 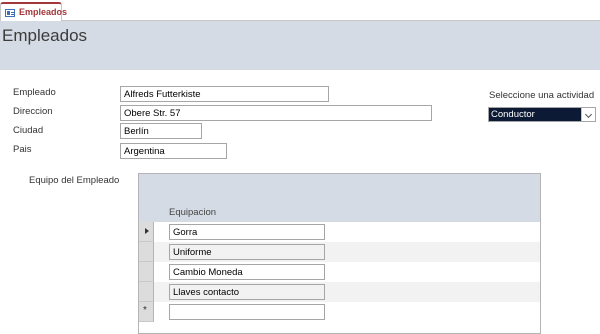 What do you see at coordinates (542, 95) in the screenshot?
I see `actividad-label: Seleccione una actividad` at bounding box center [542, 95].